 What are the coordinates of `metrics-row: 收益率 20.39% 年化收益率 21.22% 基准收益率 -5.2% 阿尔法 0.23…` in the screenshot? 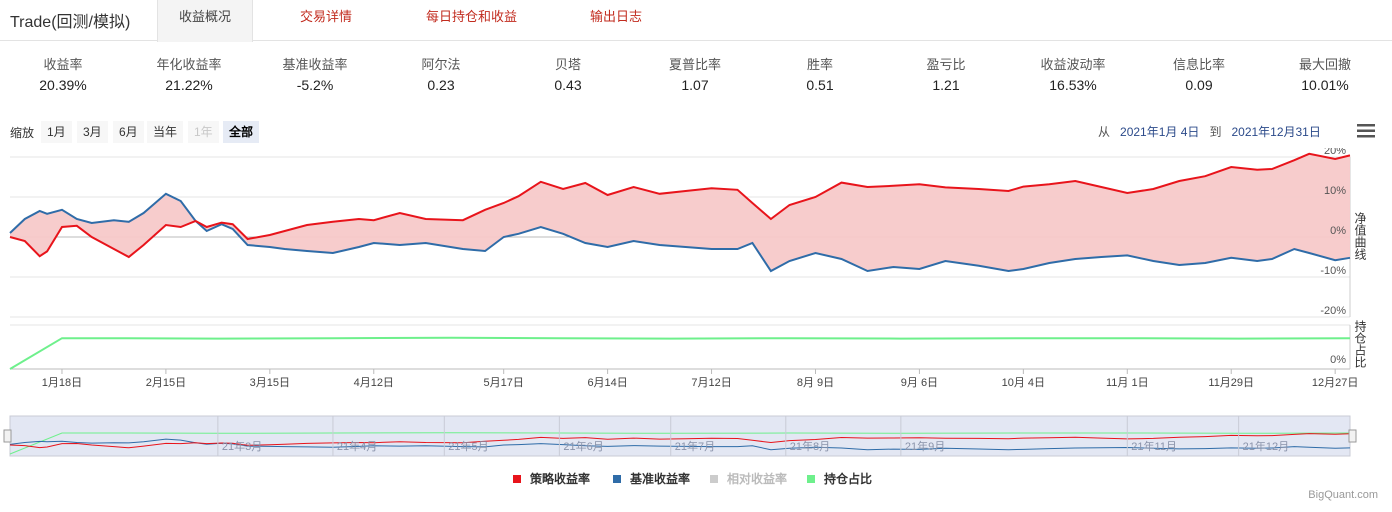 It's located at (696, 79).